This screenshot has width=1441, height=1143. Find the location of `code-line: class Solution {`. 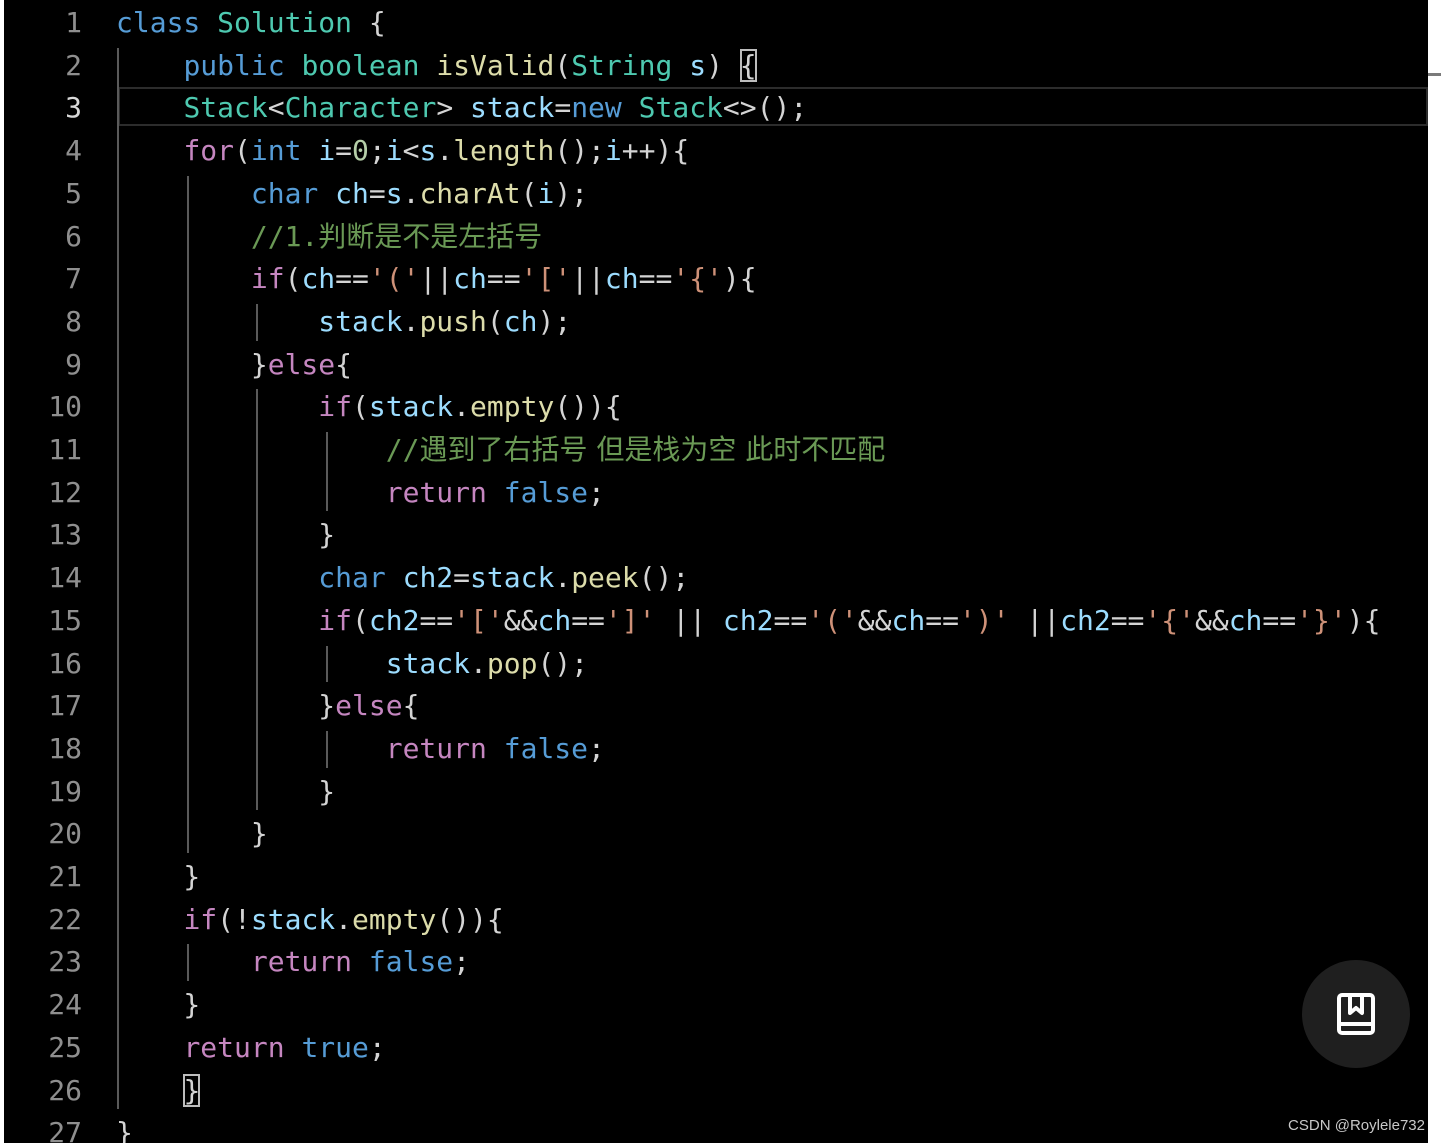

code-line: class Solution { is located at coordinates (251, 22).